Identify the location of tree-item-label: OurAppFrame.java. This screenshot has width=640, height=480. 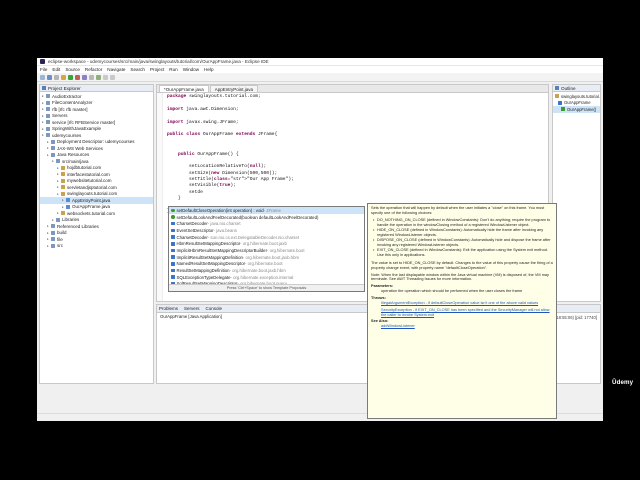
(91, 207).